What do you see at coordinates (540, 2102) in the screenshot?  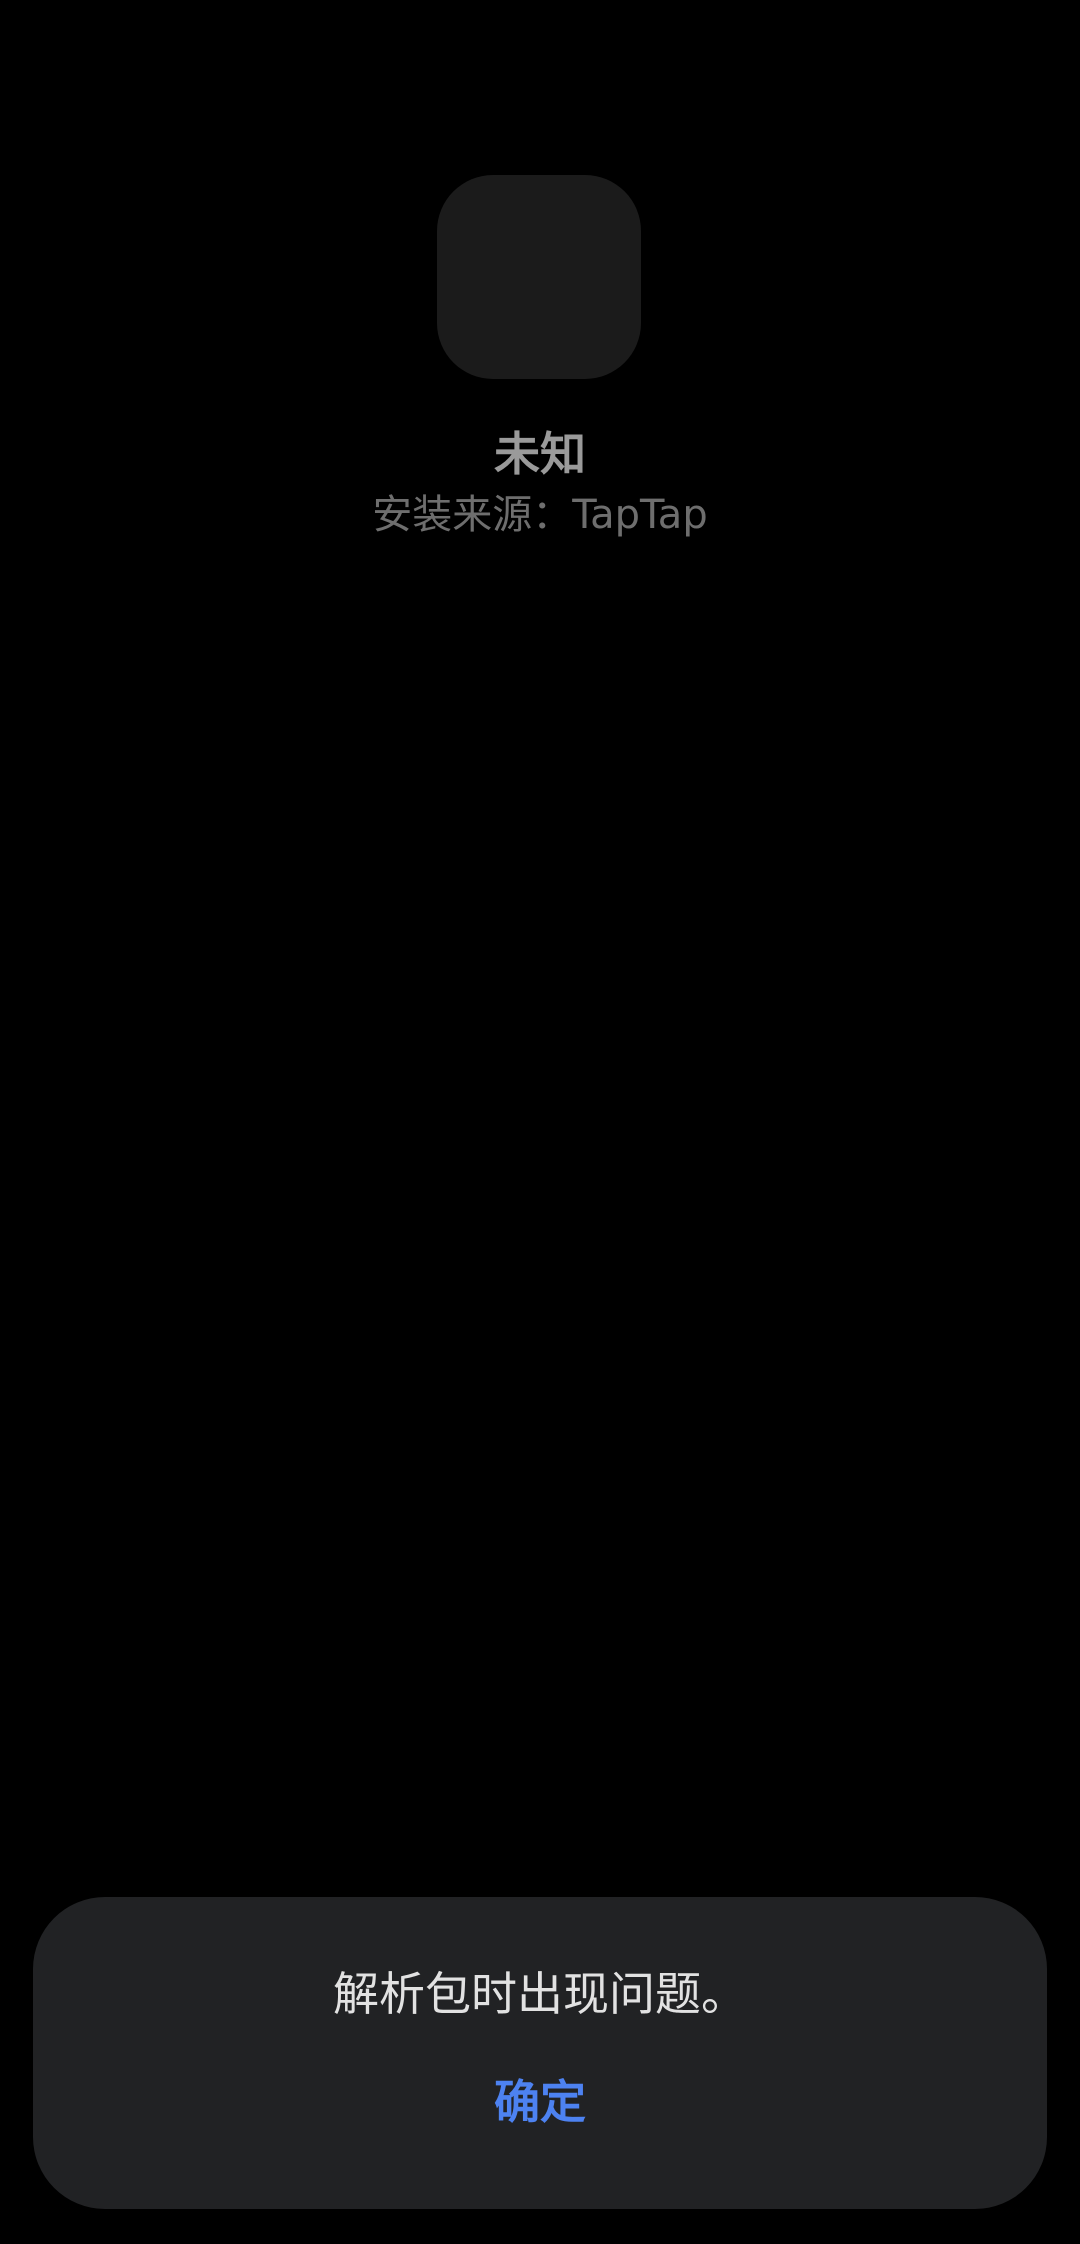 I see `confirm-button: 确定` at bounding box center [540, 2102].